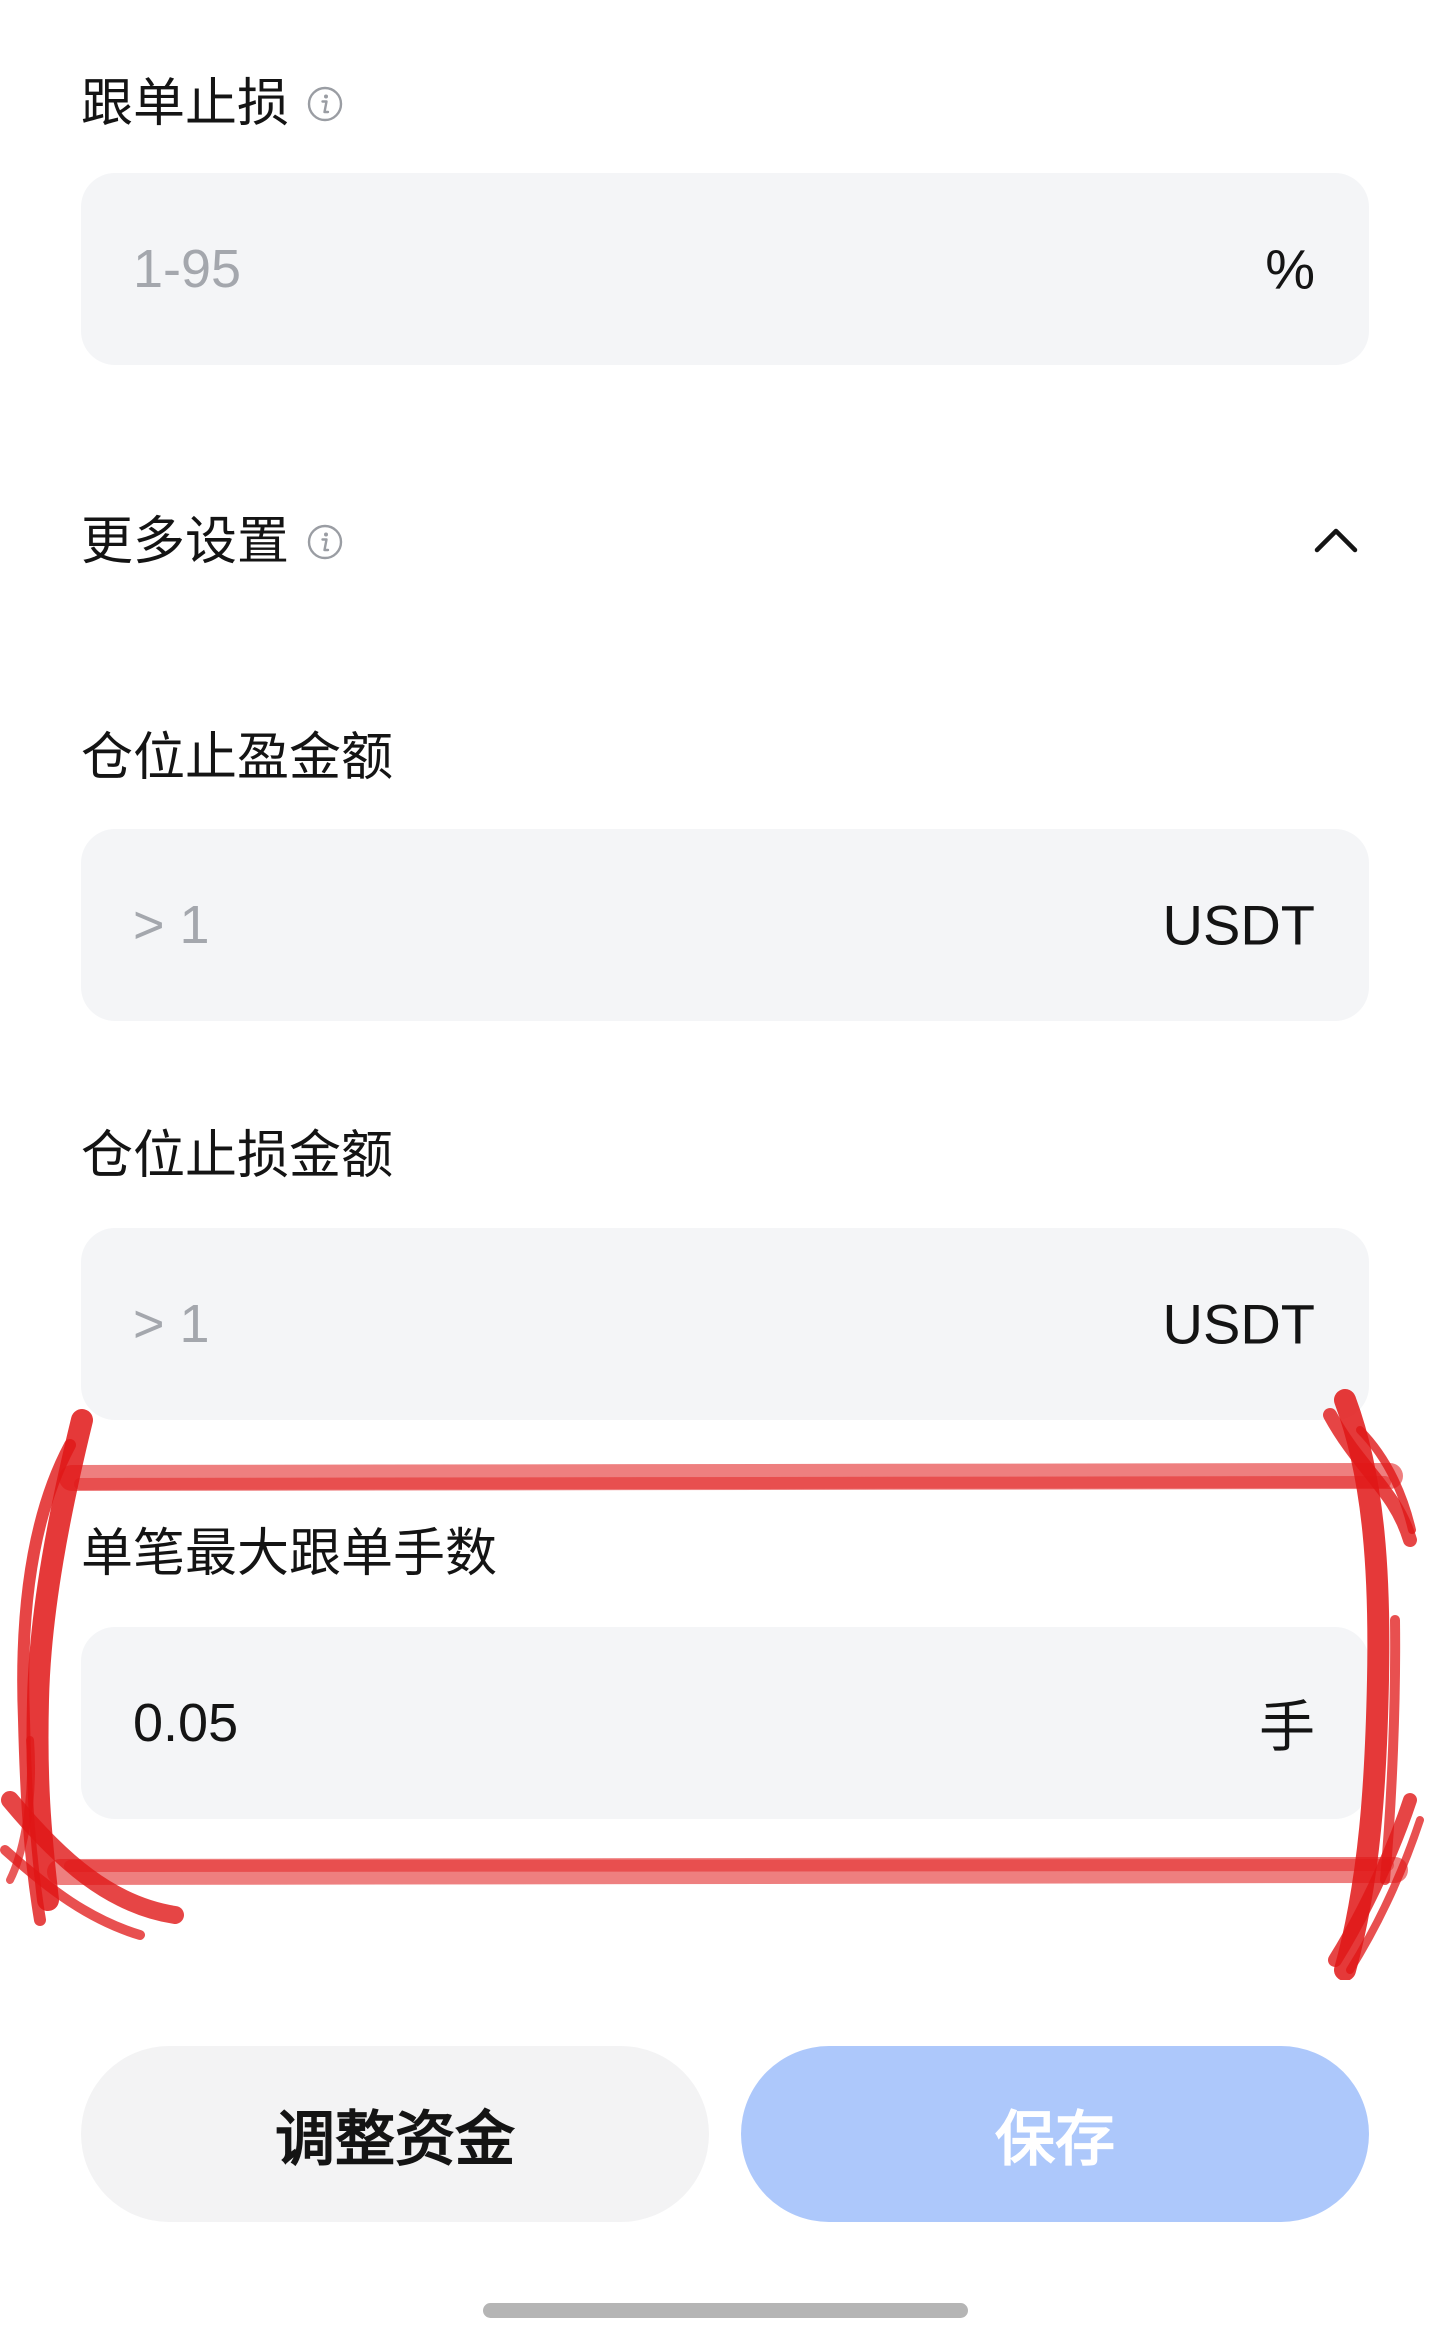 This screenshot has width=1440, height=2336. Describe the element at coordinates (725, 269) in the screenshot. I see `stop-loss-input: 1-95 %` at that location.